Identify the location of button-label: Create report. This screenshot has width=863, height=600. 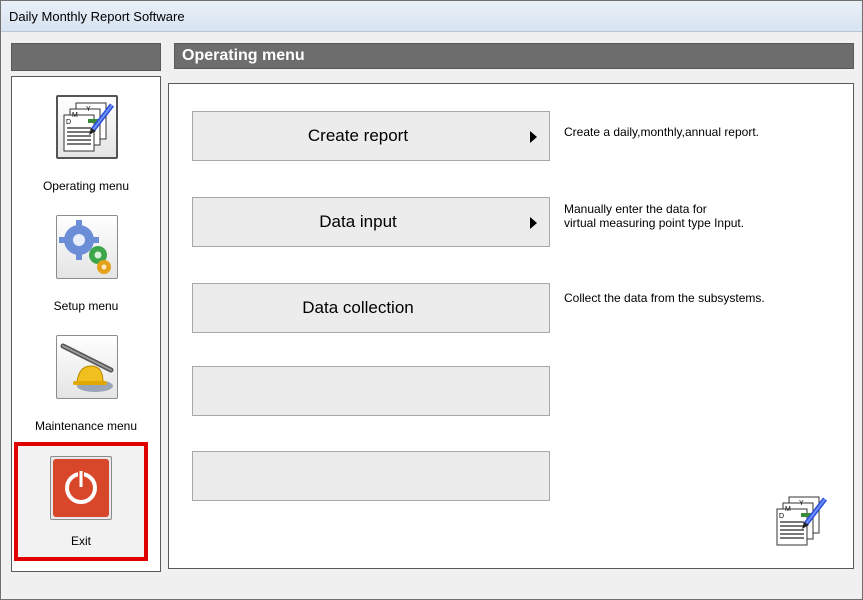
(358, 135).